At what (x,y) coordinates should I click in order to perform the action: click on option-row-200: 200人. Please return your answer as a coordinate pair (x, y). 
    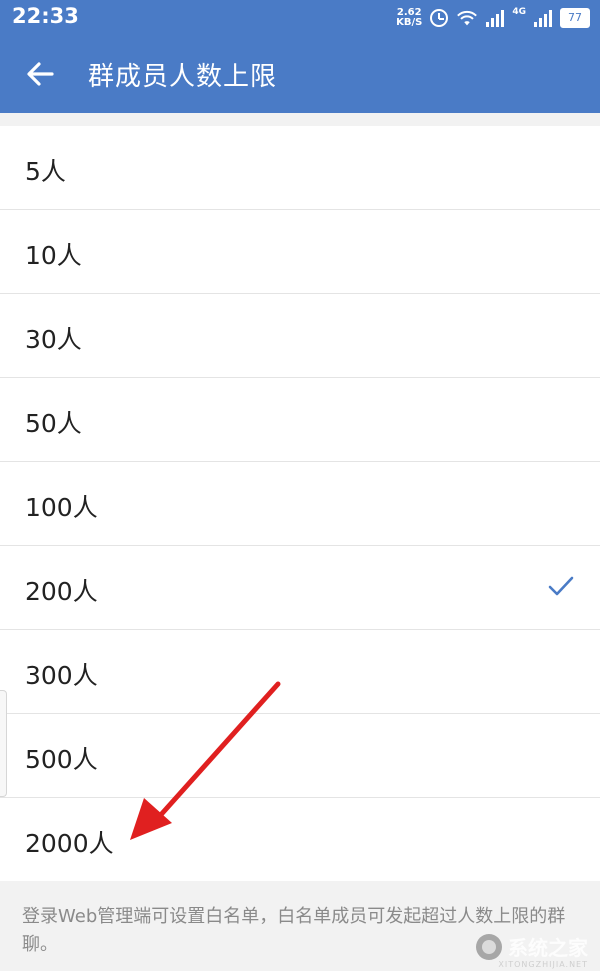
    Looking at the image, I should click on (300, 588).